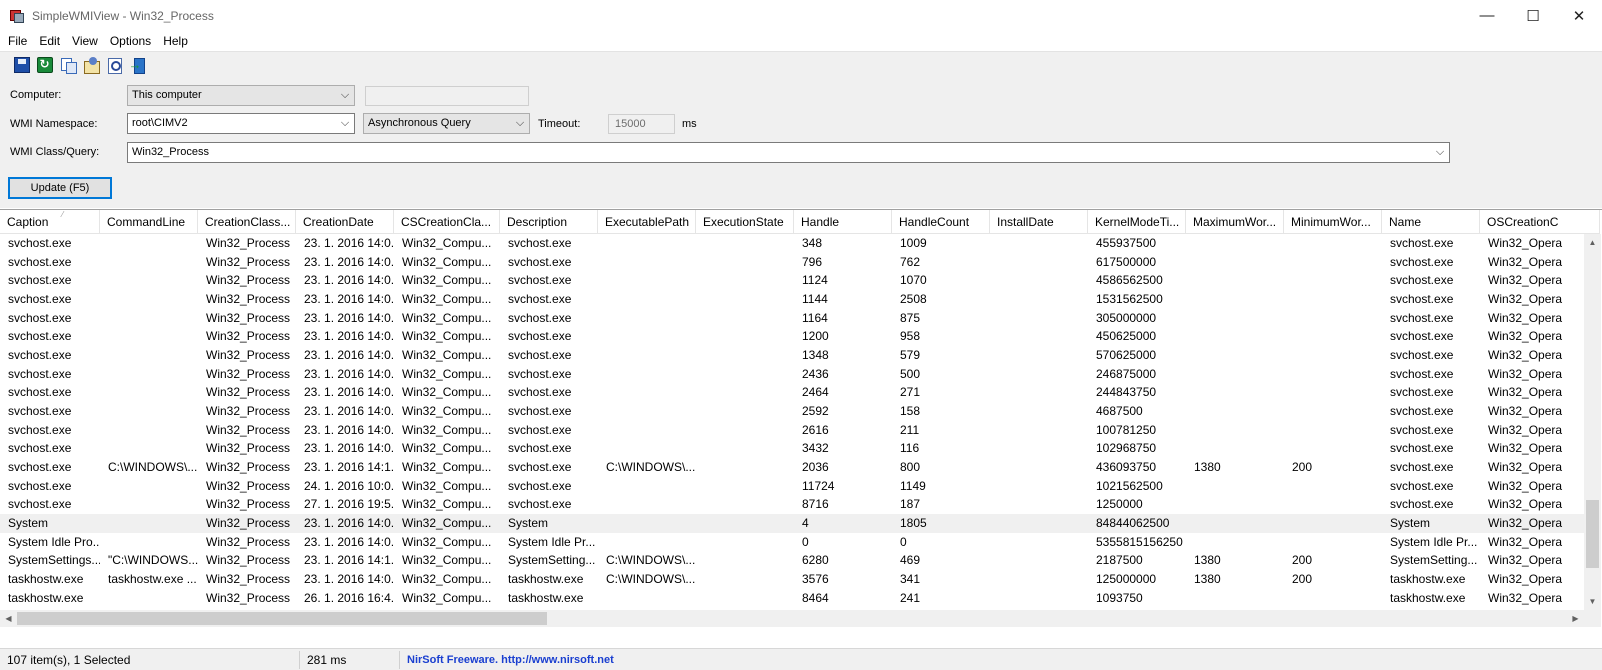  Describe the element at coordinates (345, 222) in the screenshot. I see `column-header-3: CreationDate` at that location.